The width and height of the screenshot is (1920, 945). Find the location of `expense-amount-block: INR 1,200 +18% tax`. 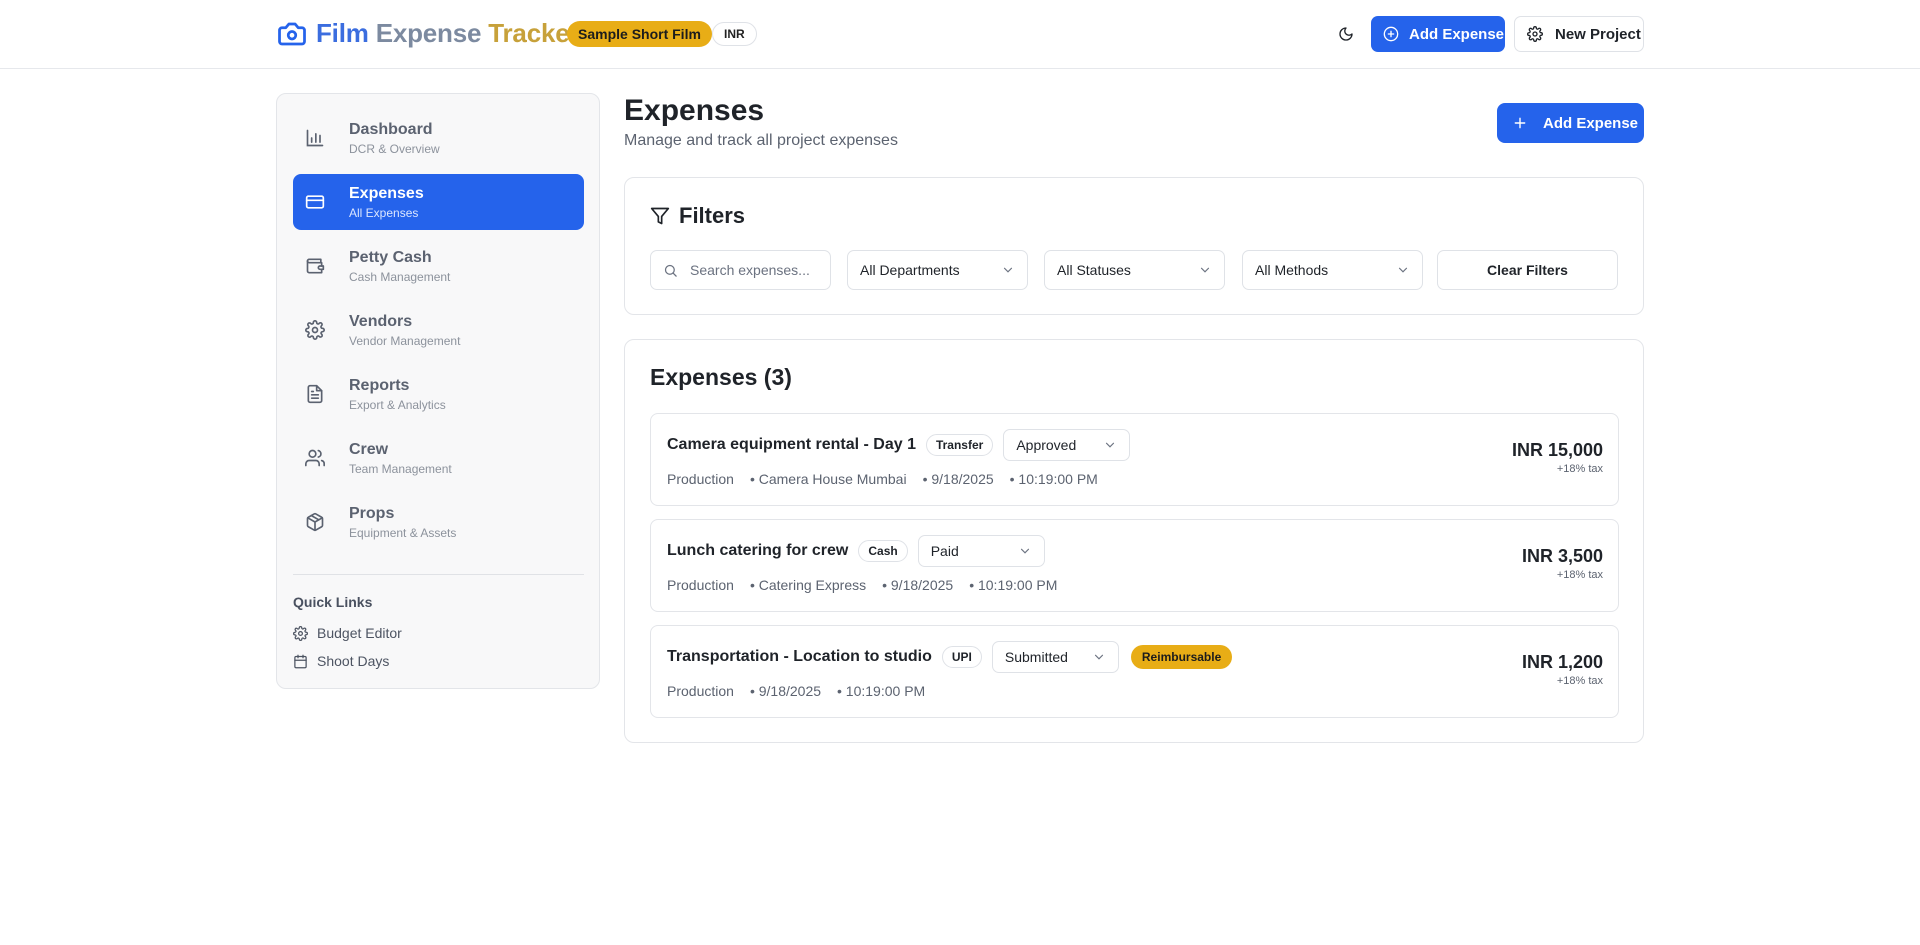

expense-amount-block: INR 1,200 +18% tax is located at coordinates (1562, 669).